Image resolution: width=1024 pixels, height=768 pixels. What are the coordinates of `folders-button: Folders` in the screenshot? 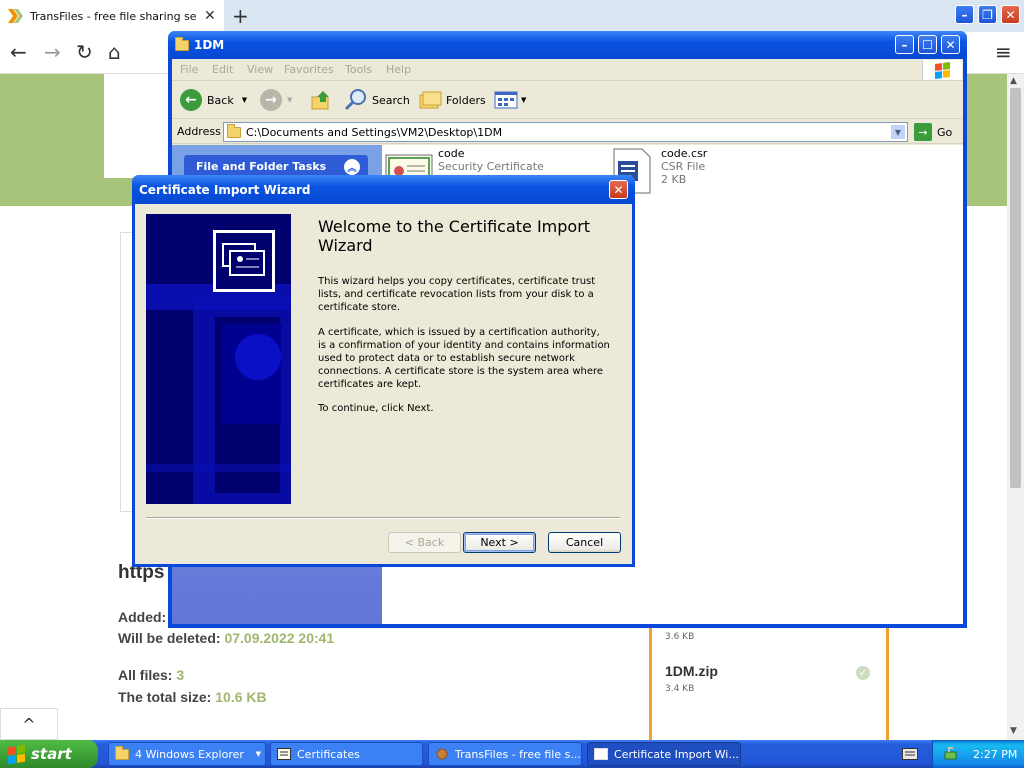 It's located at (452, 100).